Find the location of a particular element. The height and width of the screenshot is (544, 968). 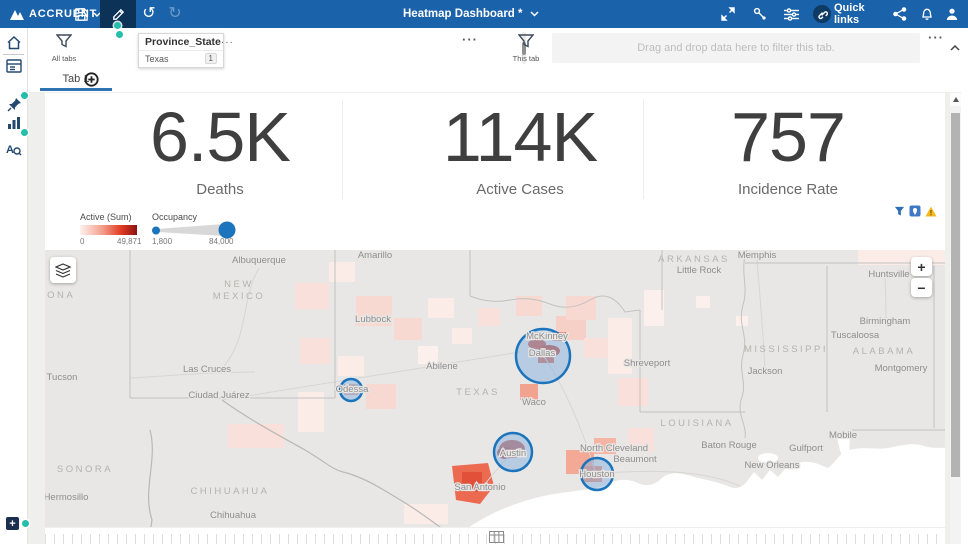

account-button is located at coordinates (952, 14).